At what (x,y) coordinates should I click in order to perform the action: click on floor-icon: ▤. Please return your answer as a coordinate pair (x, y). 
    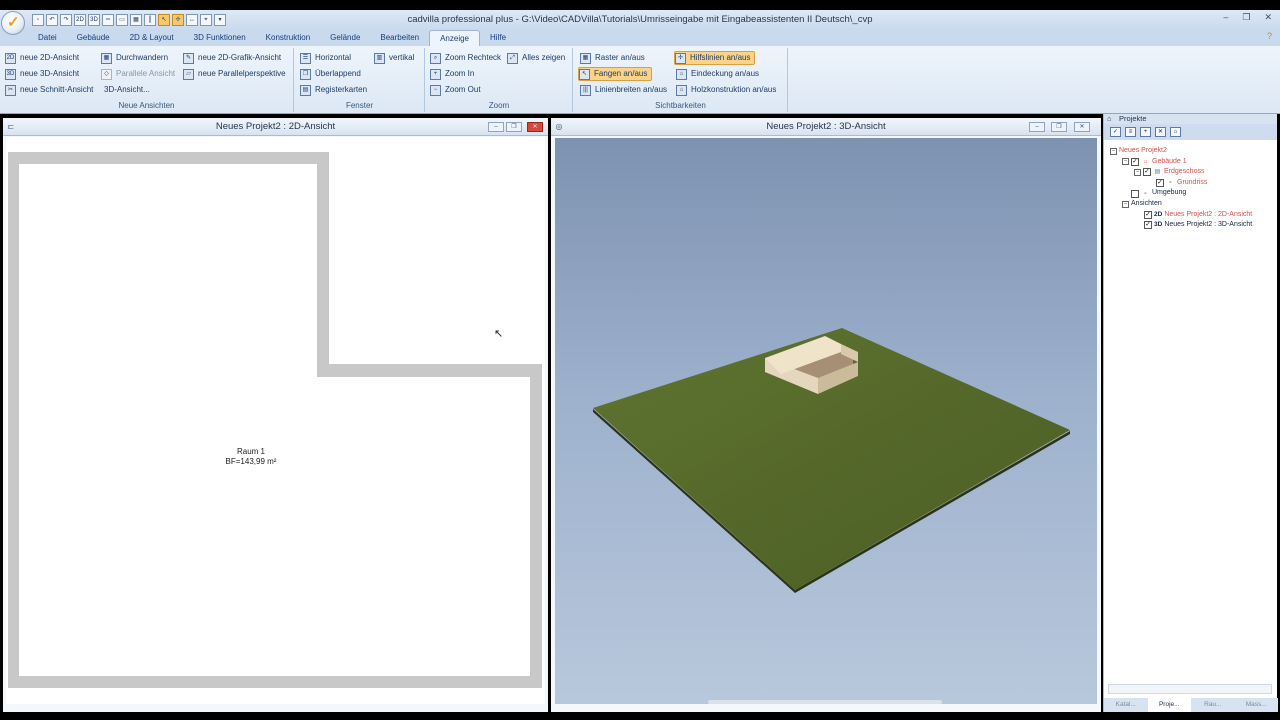
    Looking at the image, I should click on (1157, 172).